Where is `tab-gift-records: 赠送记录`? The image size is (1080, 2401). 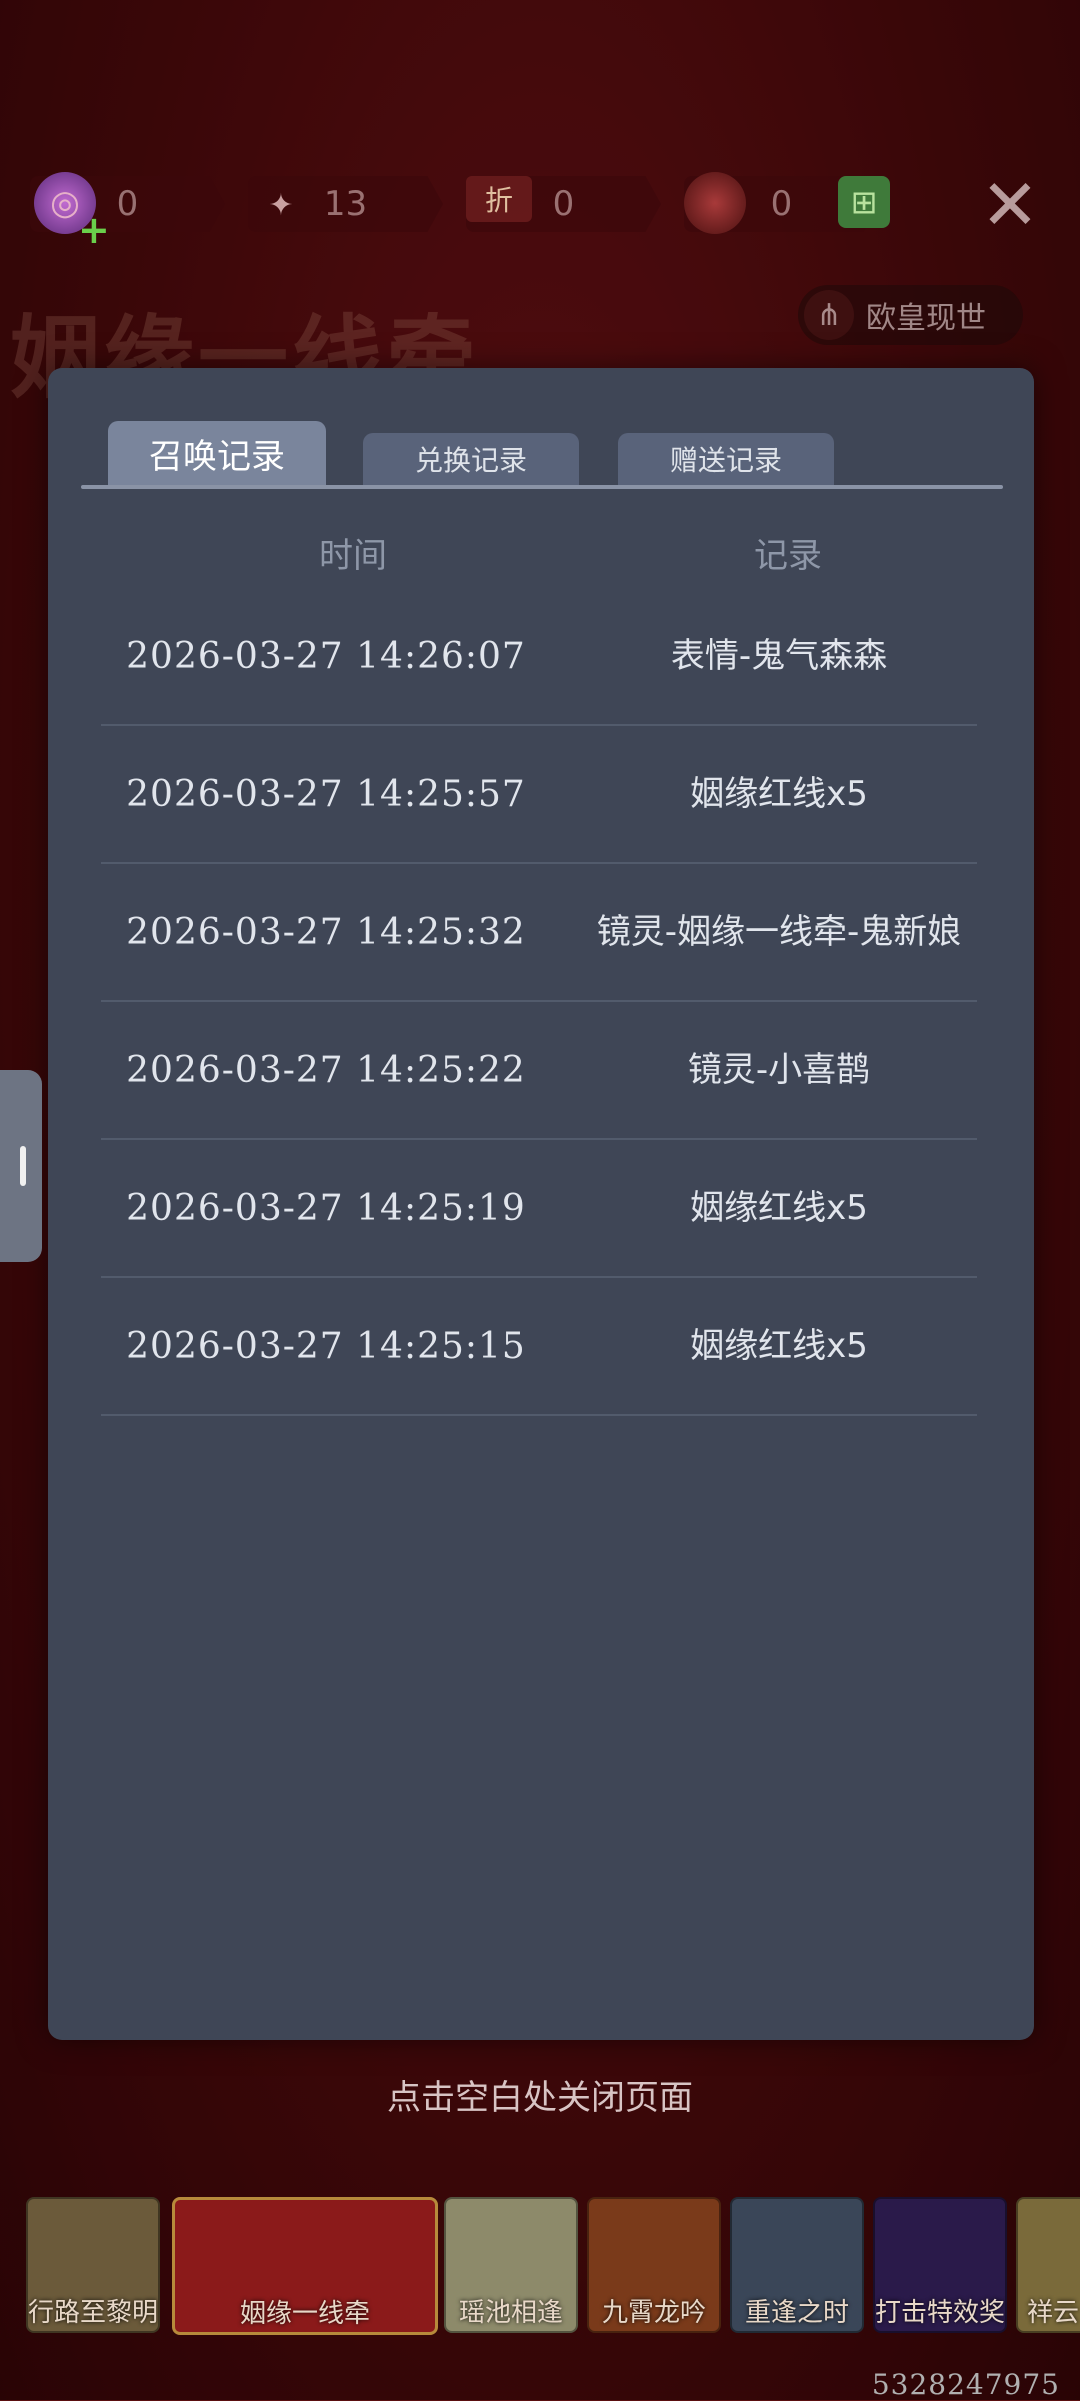
tab-gift-records: 赠送记录 is located at coordinates (726, 459).